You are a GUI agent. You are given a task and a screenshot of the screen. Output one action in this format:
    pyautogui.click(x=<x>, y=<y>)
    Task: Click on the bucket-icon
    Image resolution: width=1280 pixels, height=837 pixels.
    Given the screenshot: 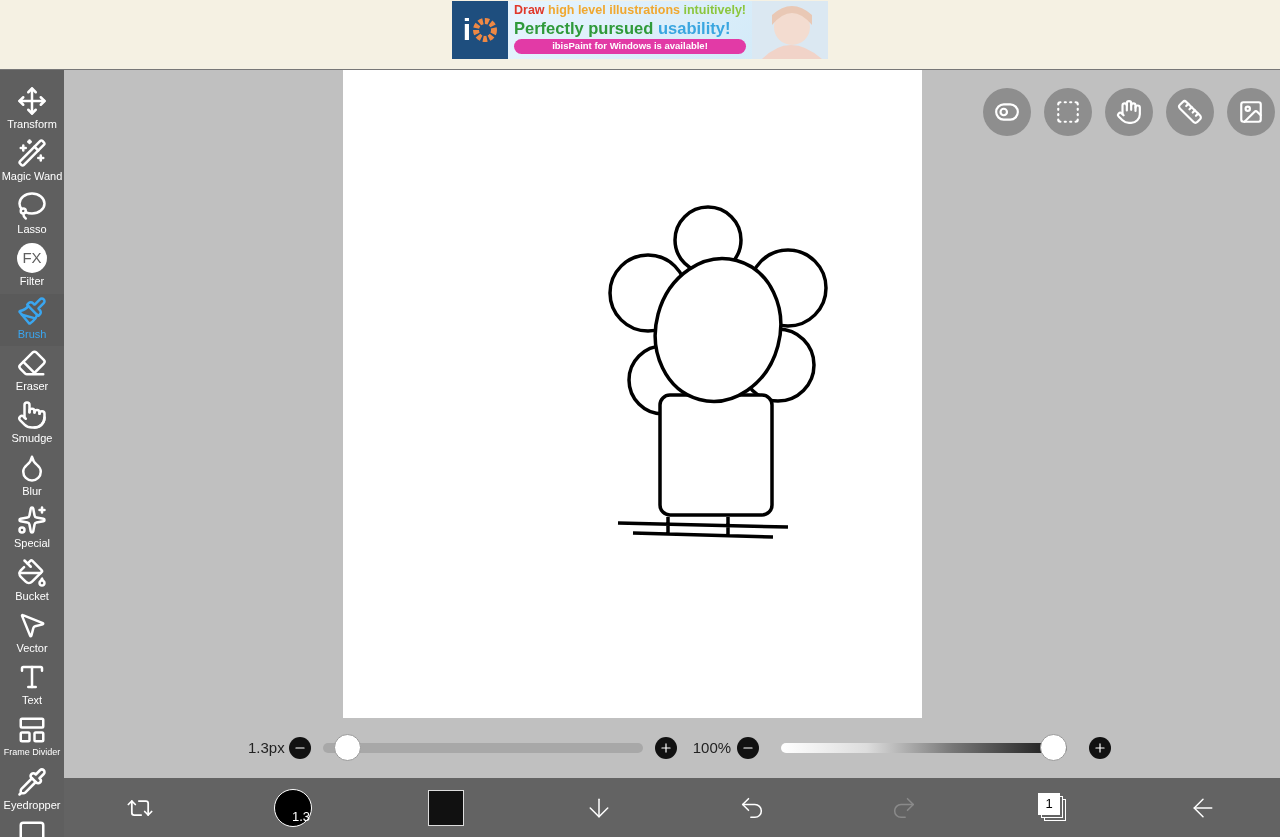 What is the action you would take?
    pyautogui.click(x=32, y=572)
    